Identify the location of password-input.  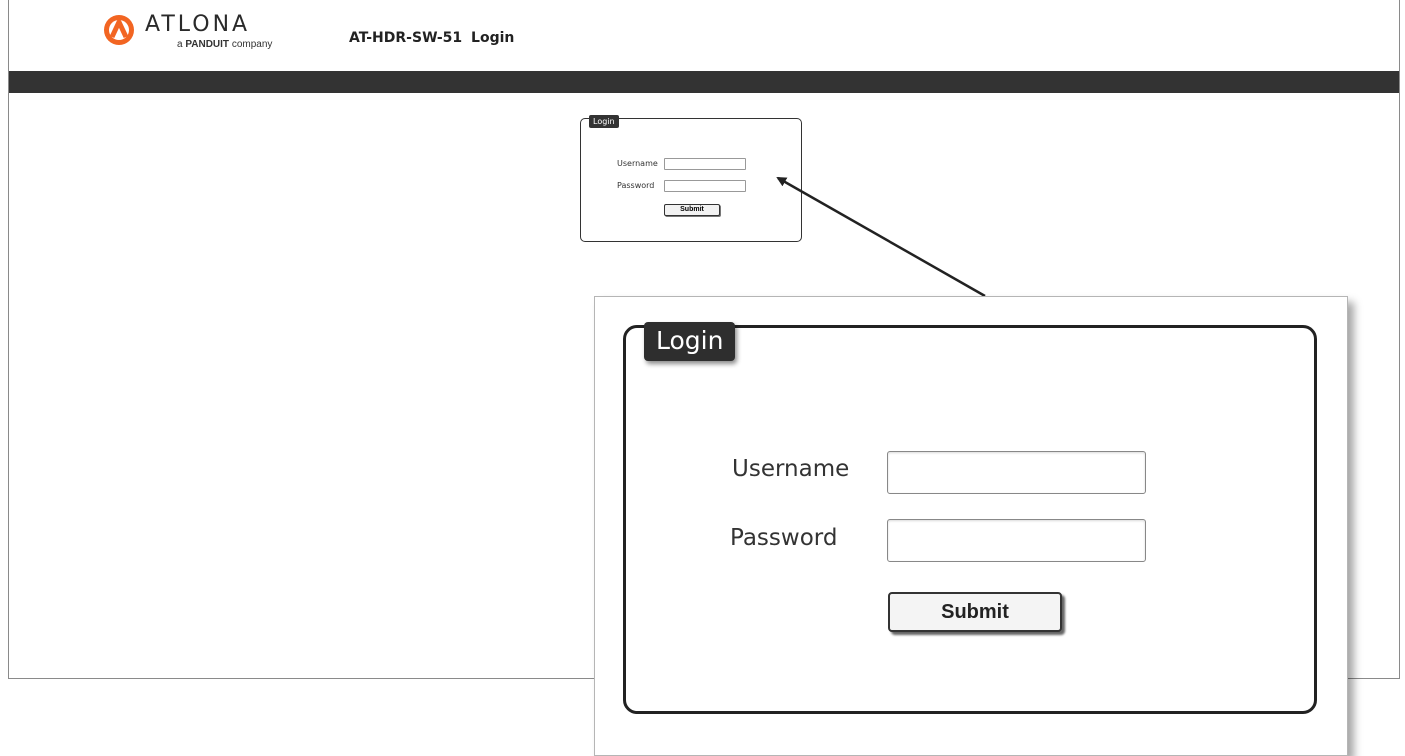
(705, 186).